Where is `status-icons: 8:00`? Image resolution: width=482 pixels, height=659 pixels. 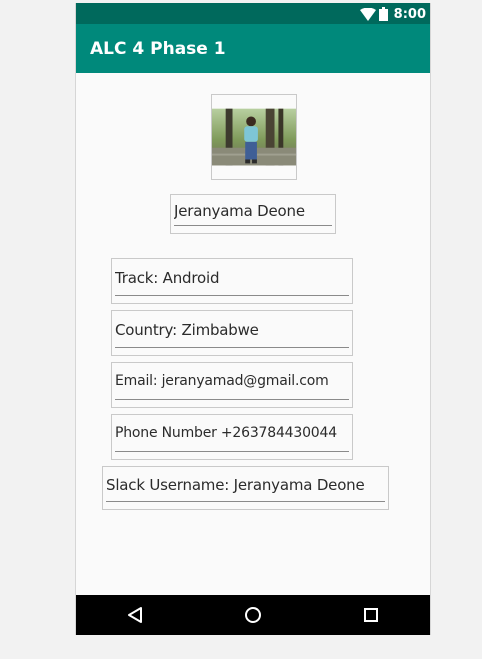 status-icons: 8:00 is located at coordinates (392, 14).